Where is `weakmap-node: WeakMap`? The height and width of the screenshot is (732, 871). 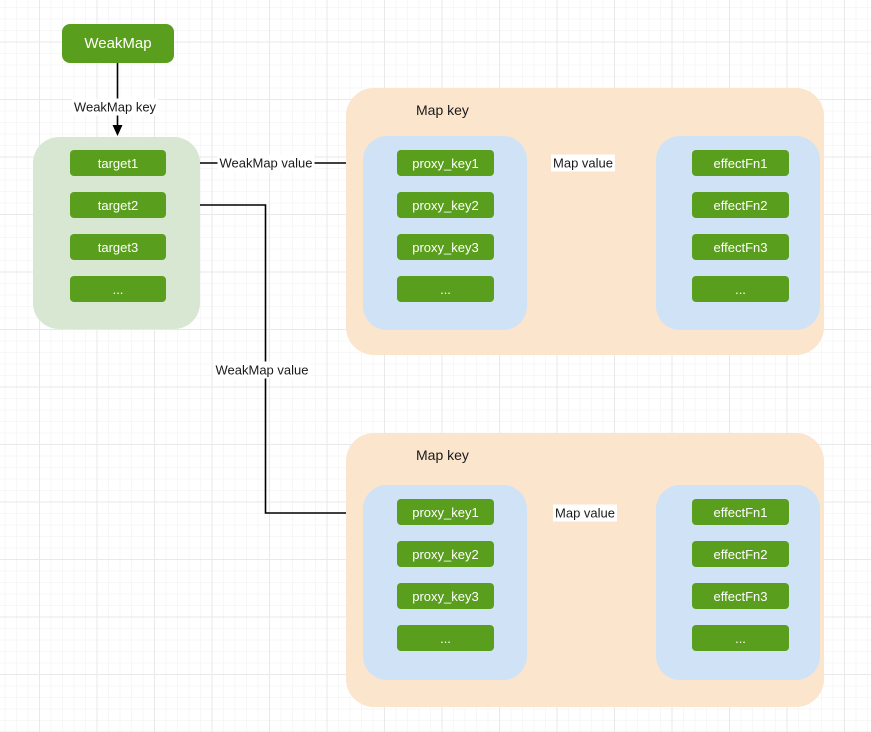 weakmap-node: WeakMap is located at coordinates (118, 43).